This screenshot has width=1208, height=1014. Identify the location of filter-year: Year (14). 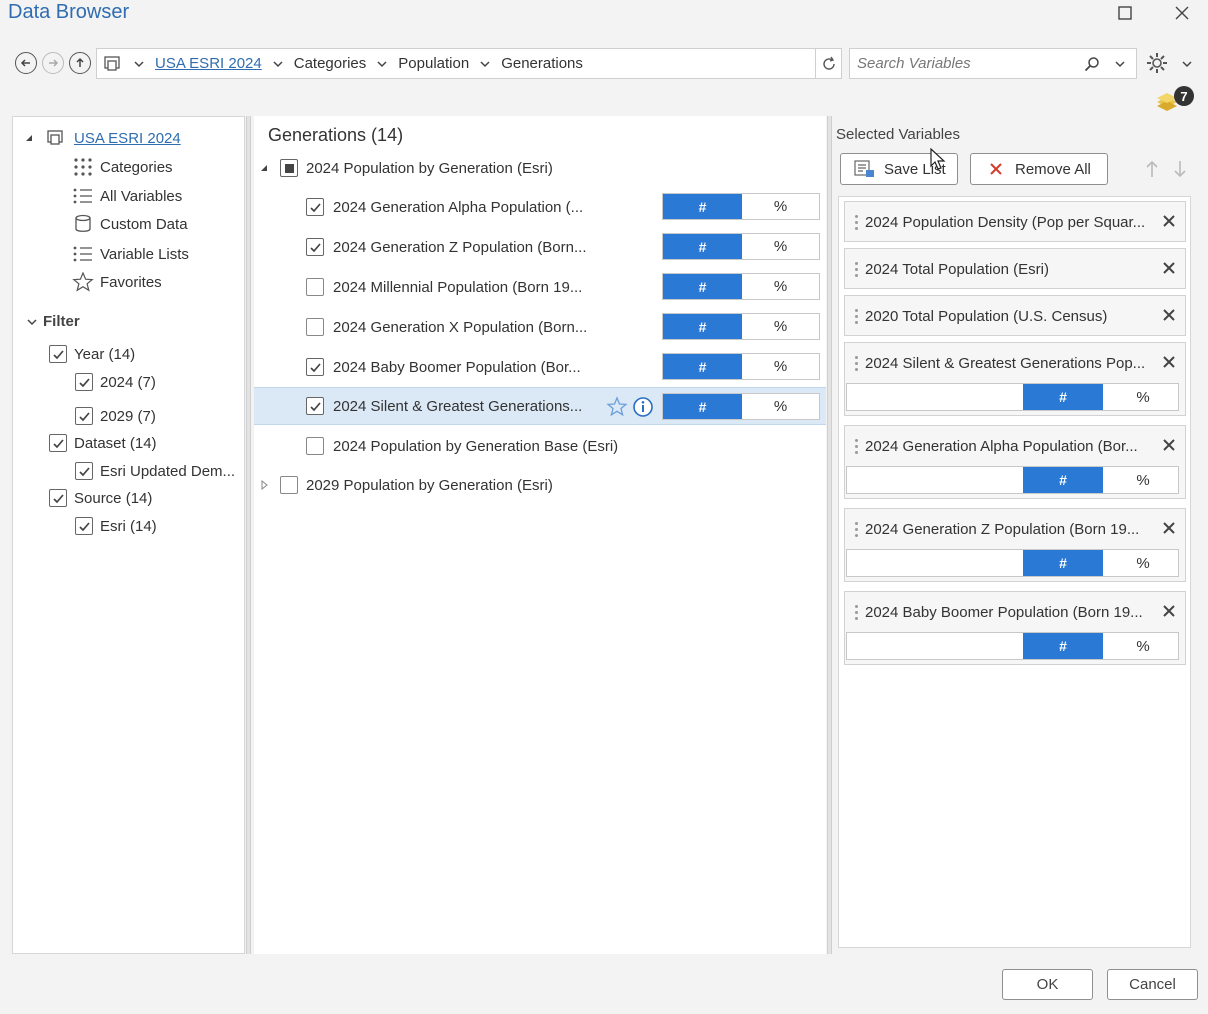
(92, 354).